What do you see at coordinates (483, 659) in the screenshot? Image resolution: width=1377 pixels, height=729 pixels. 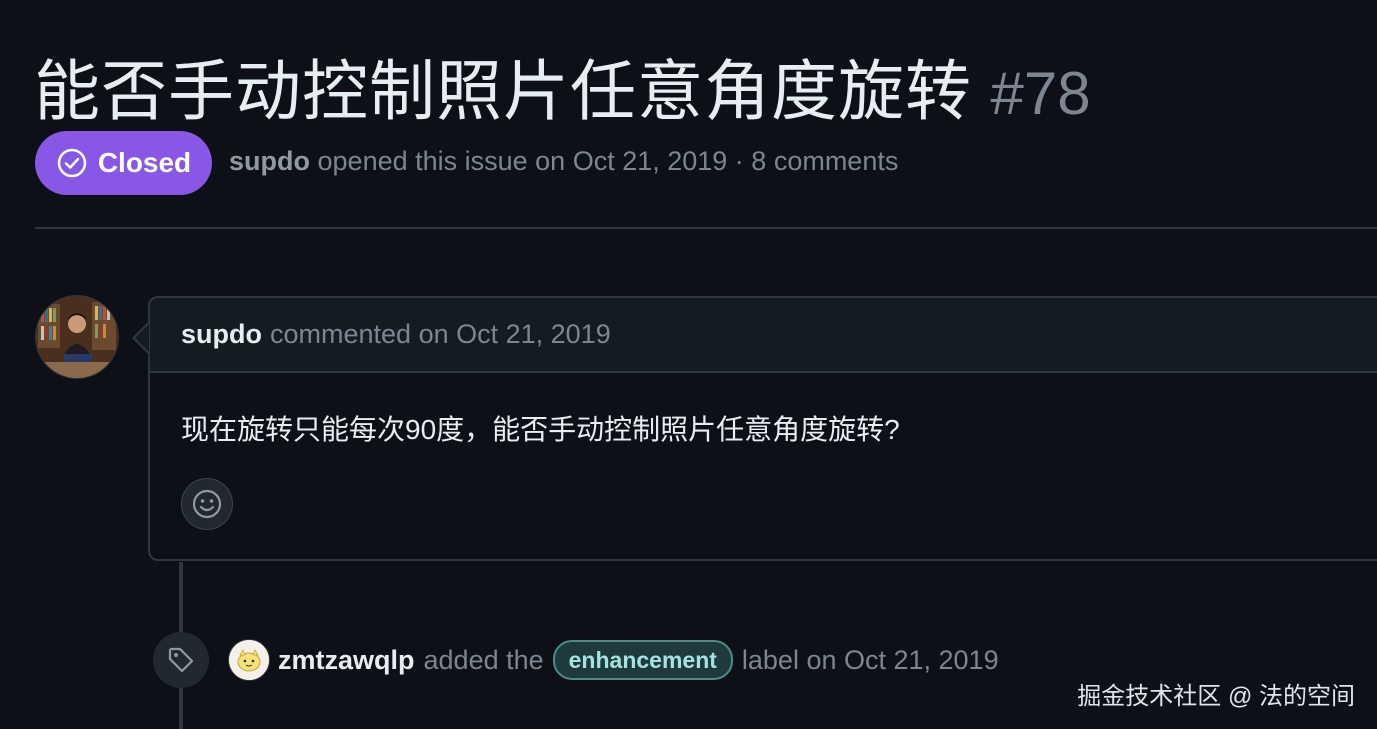 I see `event-text-before: added the` at bounding box center [483, 659].